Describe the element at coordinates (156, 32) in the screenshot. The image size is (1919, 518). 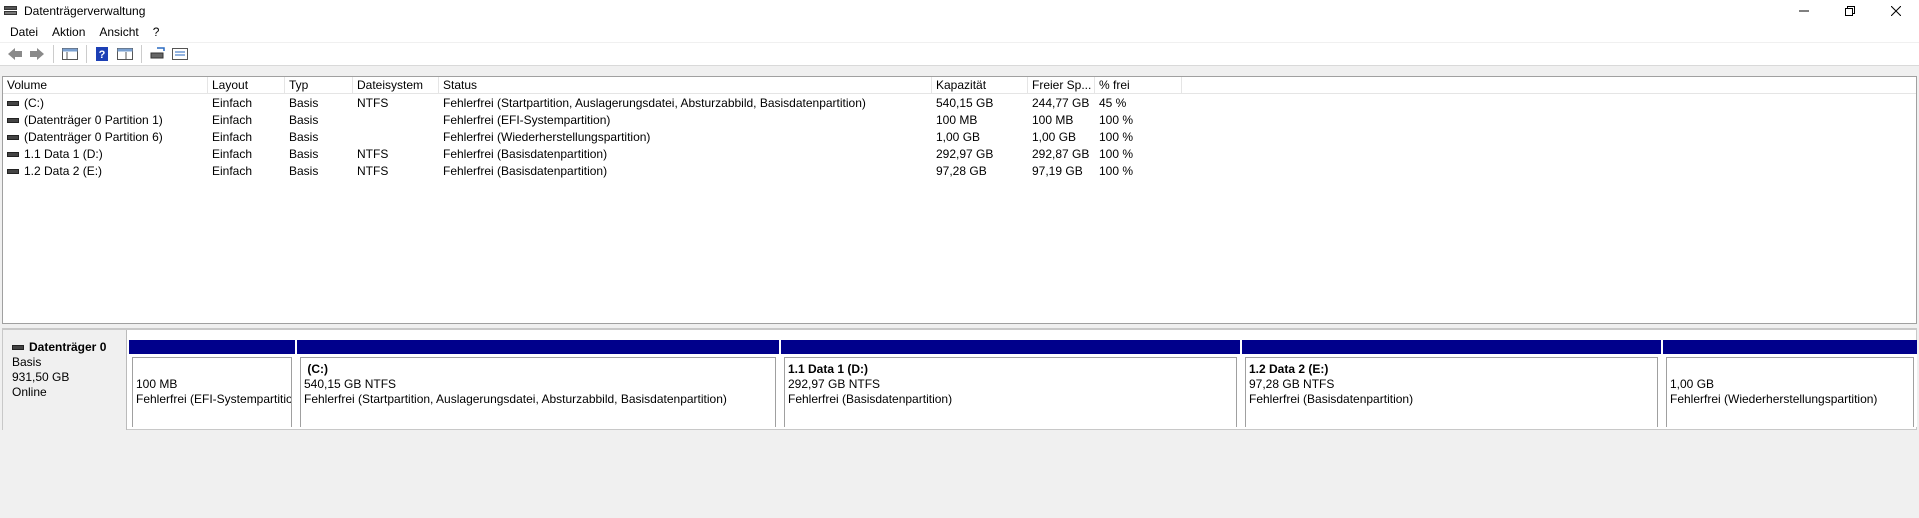
I see `menu-help: ?` at that location.